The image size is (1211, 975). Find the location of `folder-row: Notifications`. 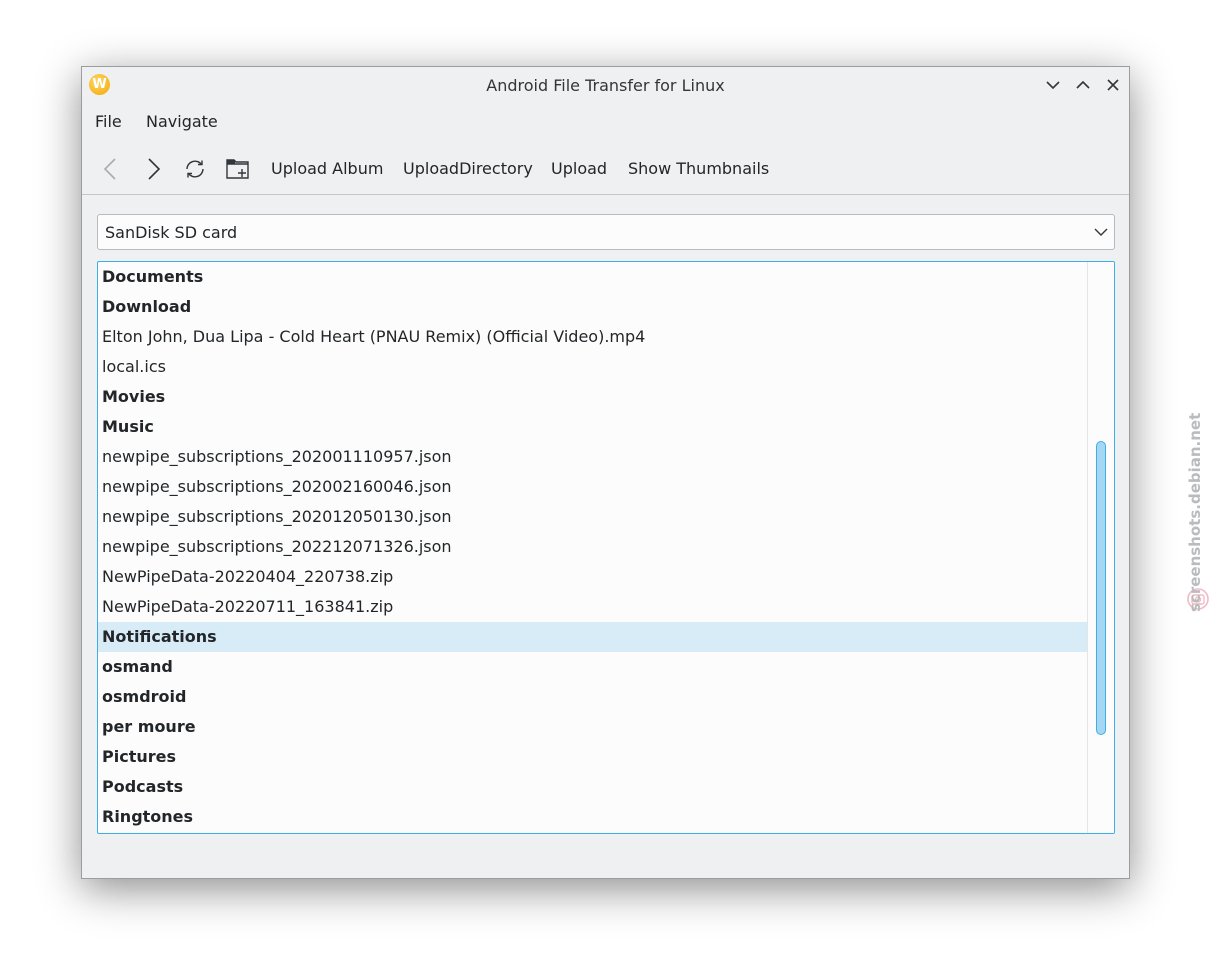

folder-row: Notifications is located at coordinates (593, 637).